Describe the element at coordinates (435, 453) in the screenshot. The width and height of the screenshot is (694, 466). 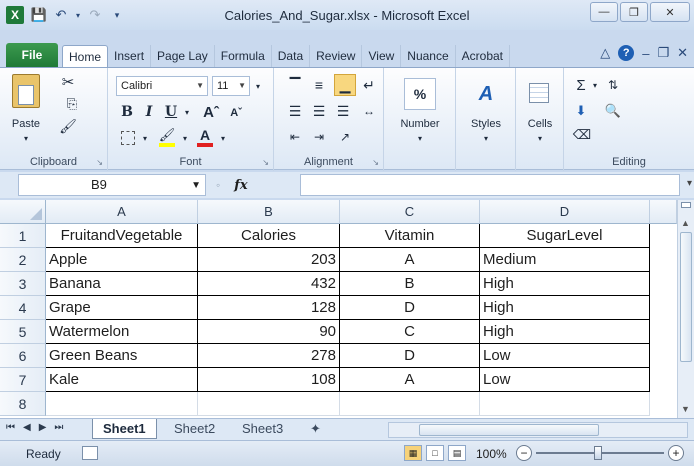
I see `page-layout-view-icon: □` at that location.